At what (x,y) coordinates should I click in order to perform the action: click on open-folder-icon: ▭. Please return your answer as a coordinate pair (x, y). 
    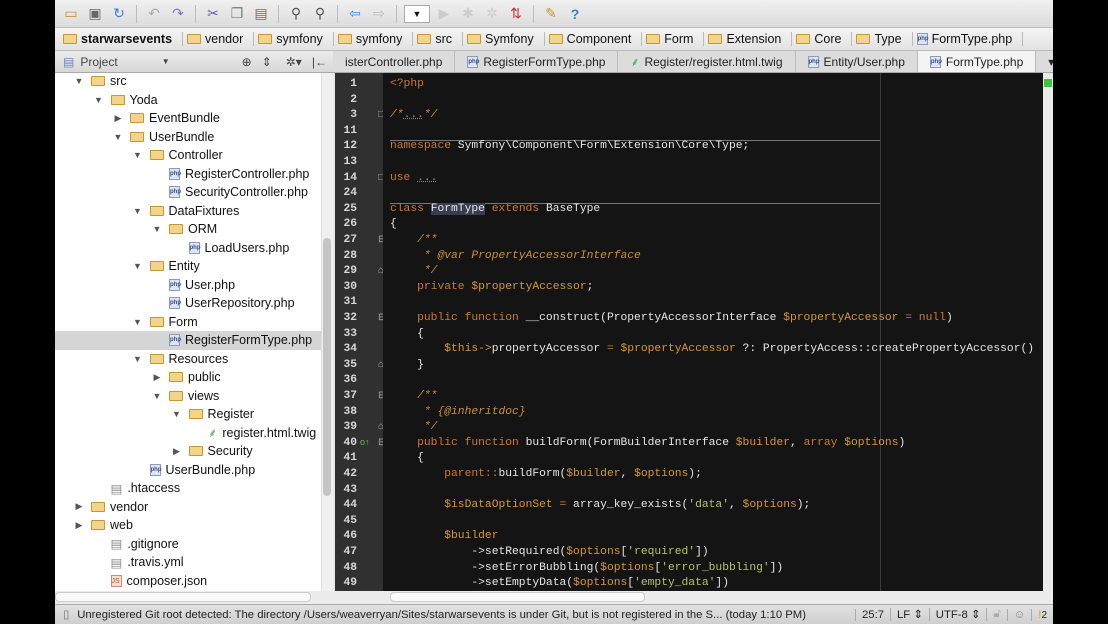
    Looking at the image, I should click on (71, 14).